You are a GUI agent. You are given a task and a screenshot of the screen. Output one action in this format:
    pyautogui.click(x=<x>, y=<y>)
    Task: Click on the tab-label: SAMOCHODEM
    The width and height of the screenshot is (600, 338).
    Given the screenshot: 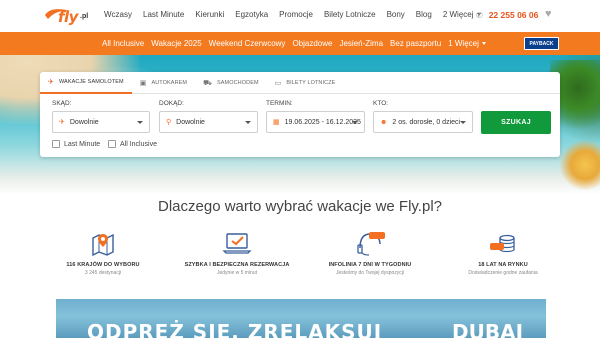 What is the action you would take?
    pyautogui.click(x=238, y=83)
    